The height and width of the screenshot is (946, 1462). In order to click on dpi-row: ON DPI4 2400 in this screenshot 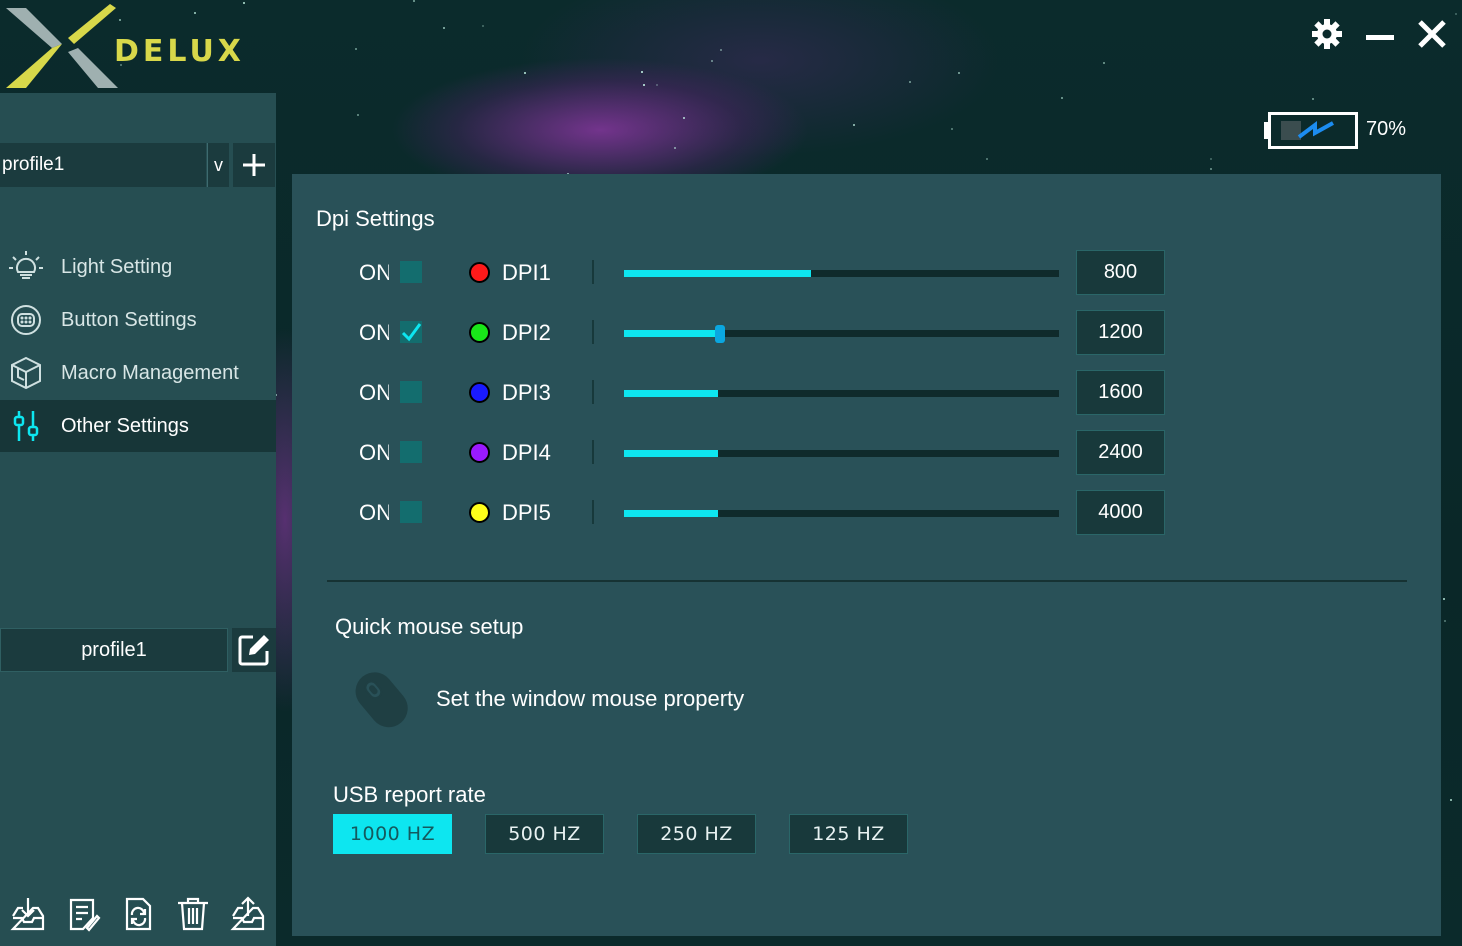, I will do `click(866, 453)`.